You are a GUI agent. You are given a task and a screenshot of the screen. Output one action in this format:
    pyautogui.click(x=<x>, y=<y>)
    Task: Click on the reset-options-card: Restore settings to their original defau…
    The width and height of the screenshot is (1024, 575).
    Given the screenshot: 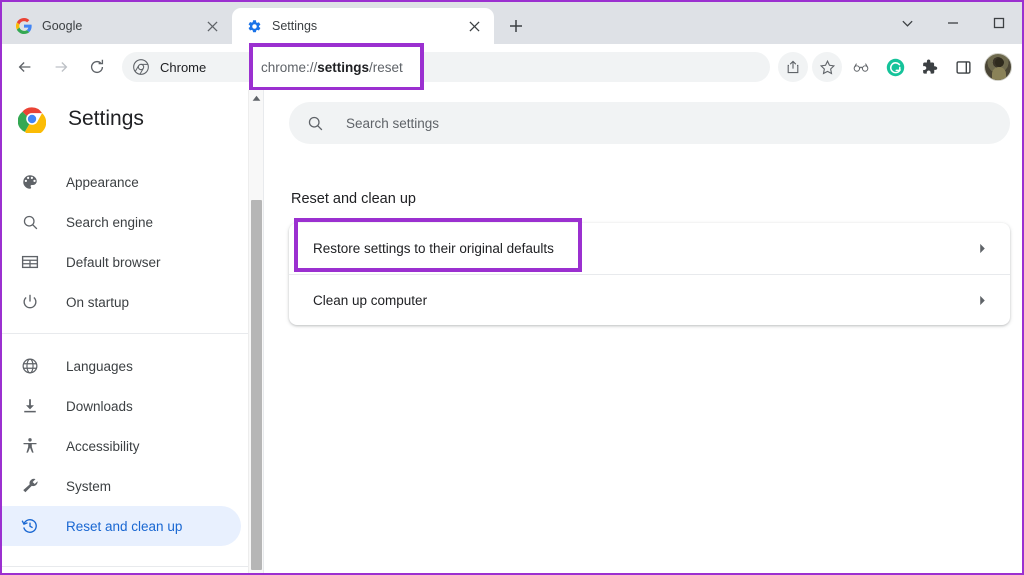 What is the action you would take?
    pyautogui.click(x=649, y=274)
    